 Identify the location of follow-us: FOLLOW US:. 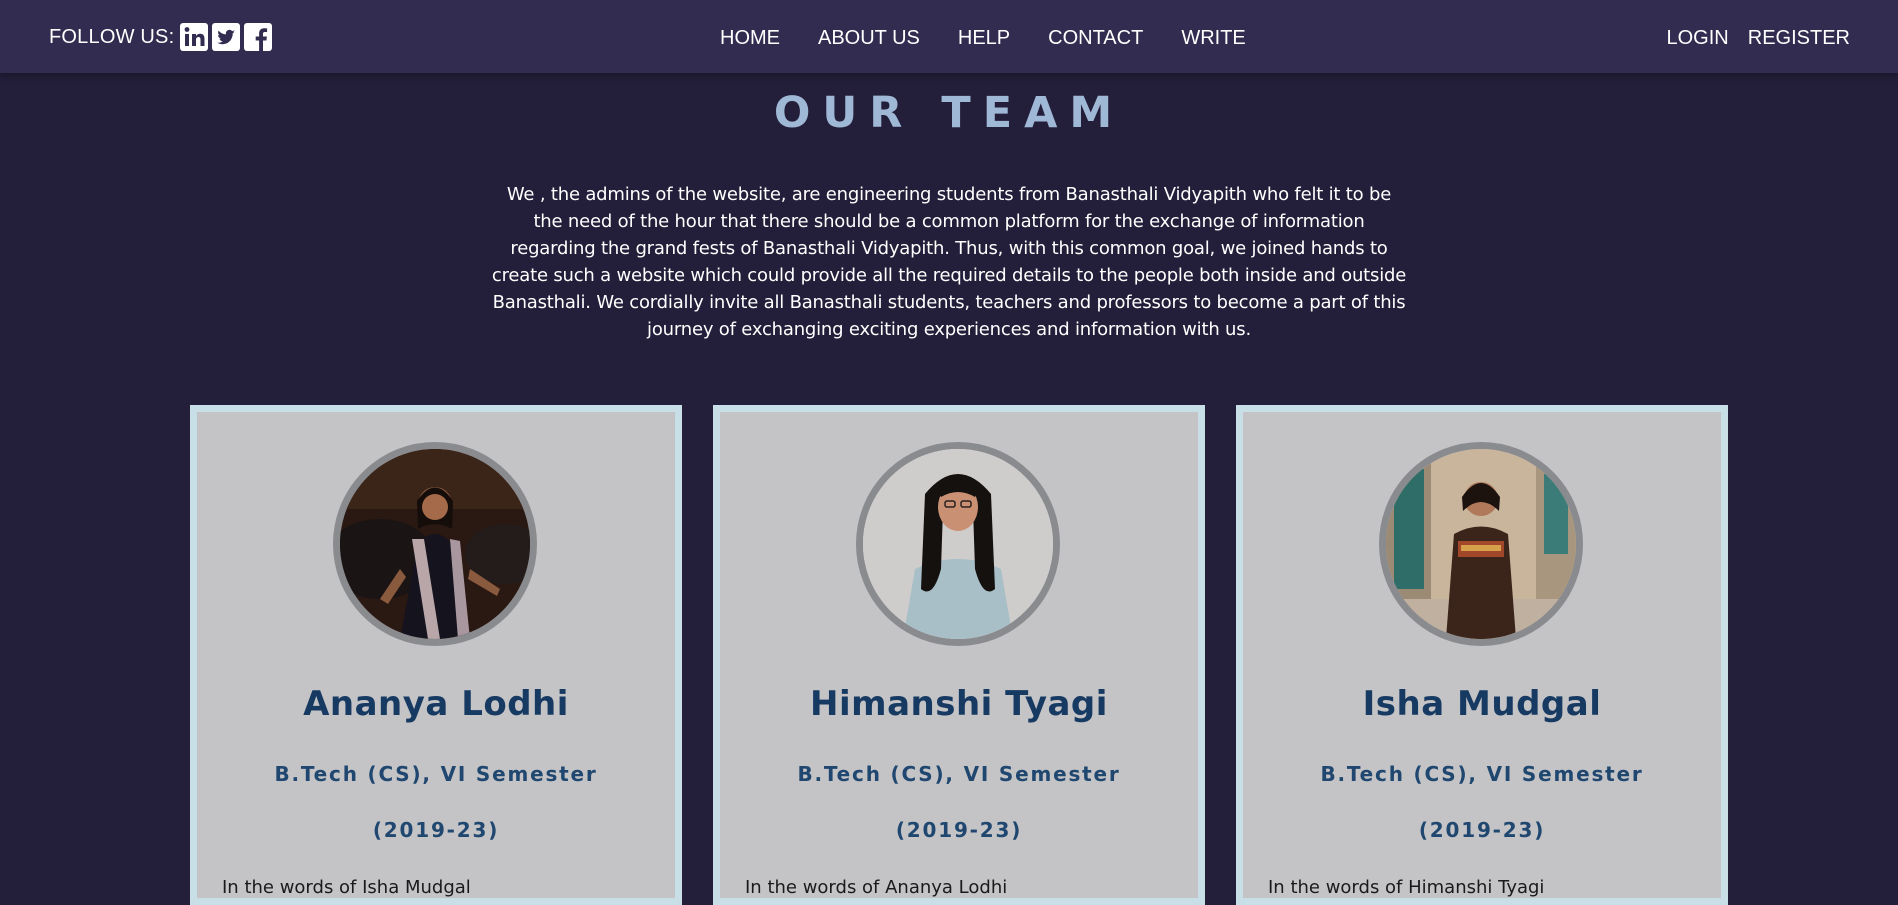
(161, 37).